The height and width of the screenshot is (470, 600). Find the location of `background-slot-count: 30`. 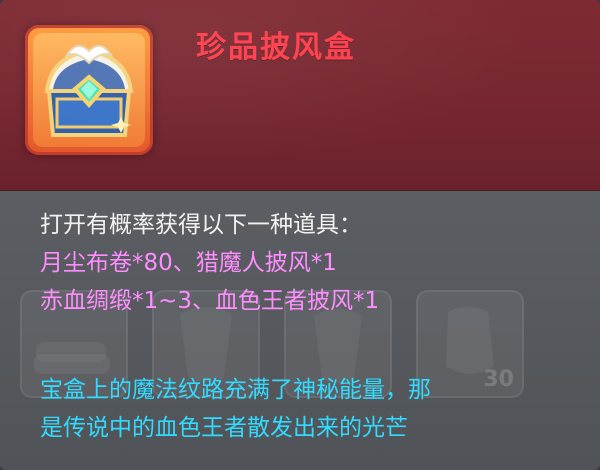

background-slot-count: 30 is located at coordinates (498, 379).